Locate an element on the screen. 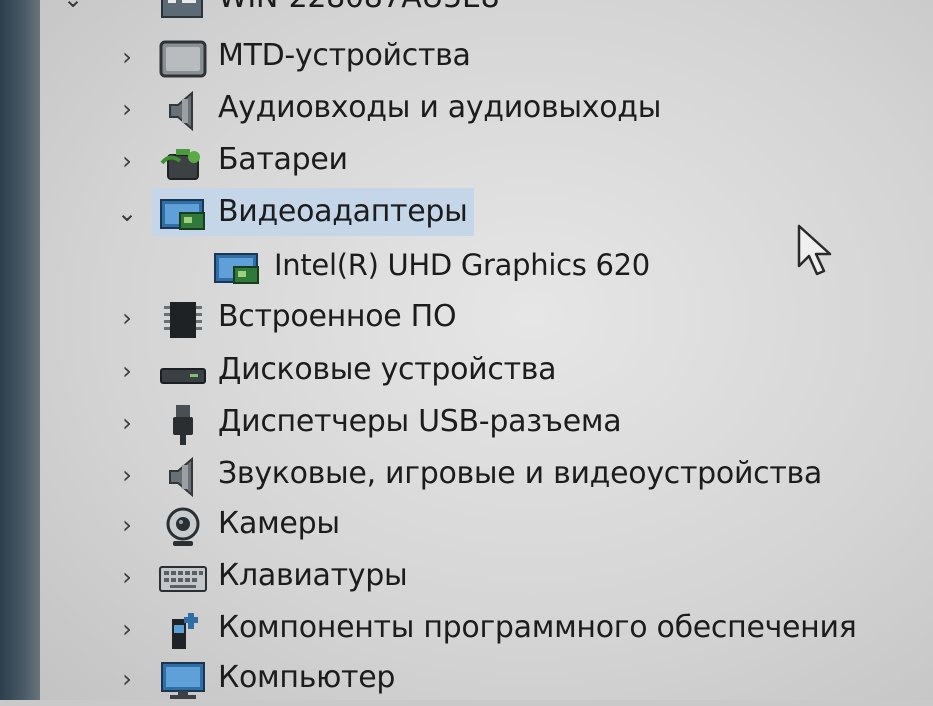 The width and height of the screenshot is (933, 706). tree-item-disk-drives: › Дисковые устройства is located at coordinates (486, 372).